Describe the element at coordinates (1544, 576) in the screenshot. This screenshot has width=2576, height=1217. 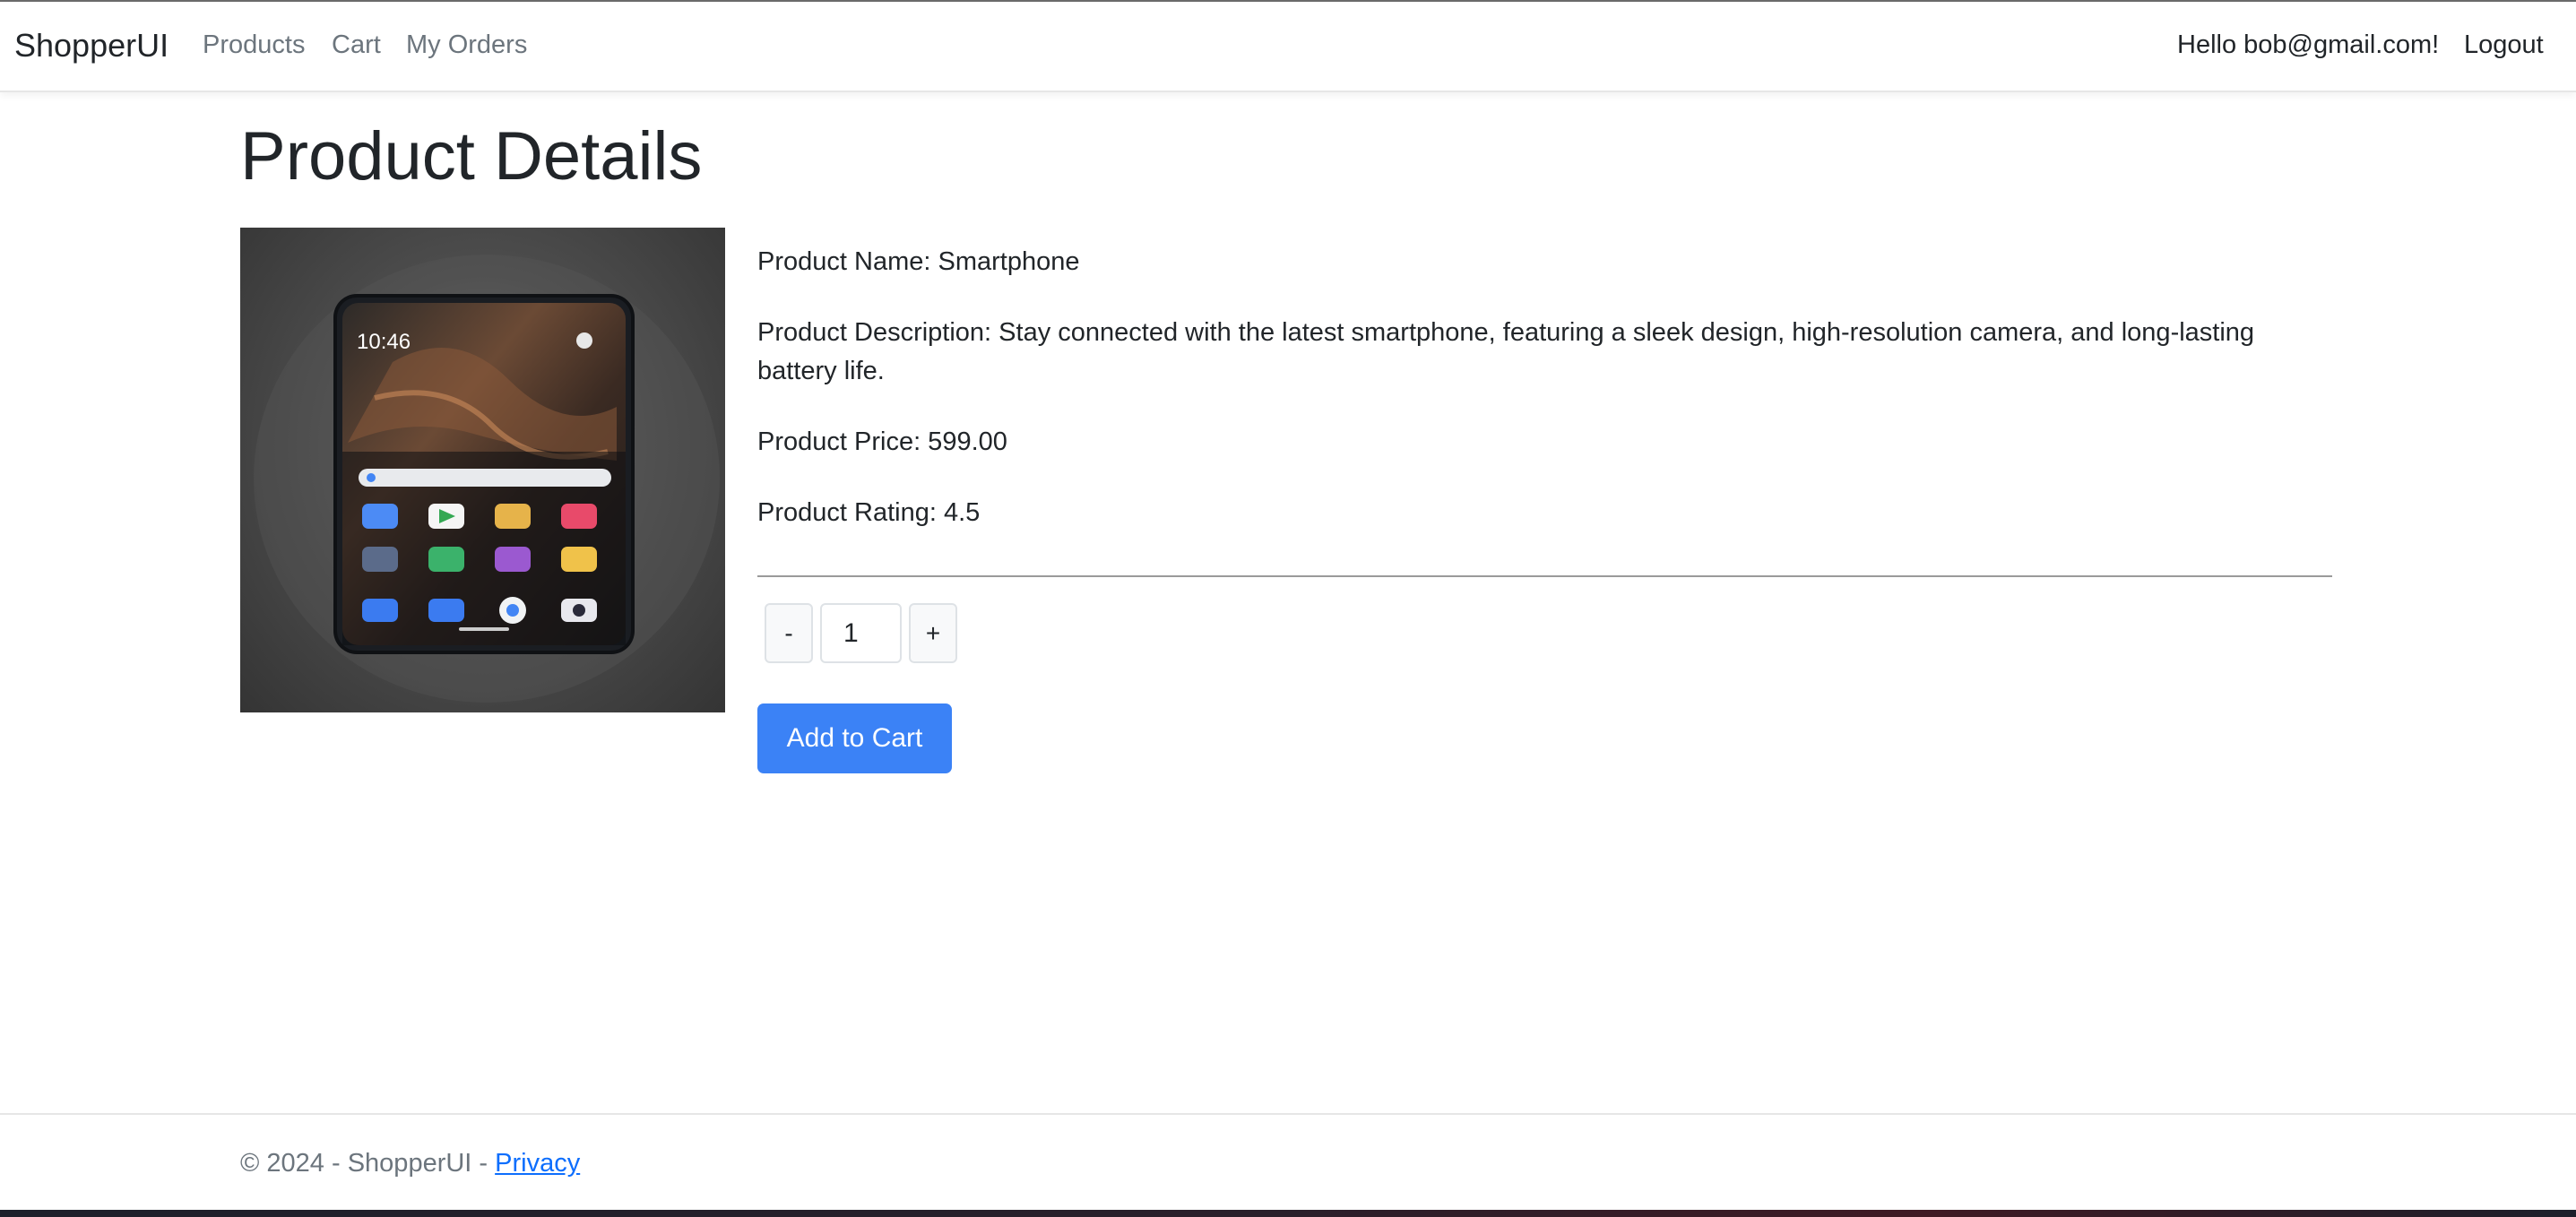
I see `details-divider` at that location.